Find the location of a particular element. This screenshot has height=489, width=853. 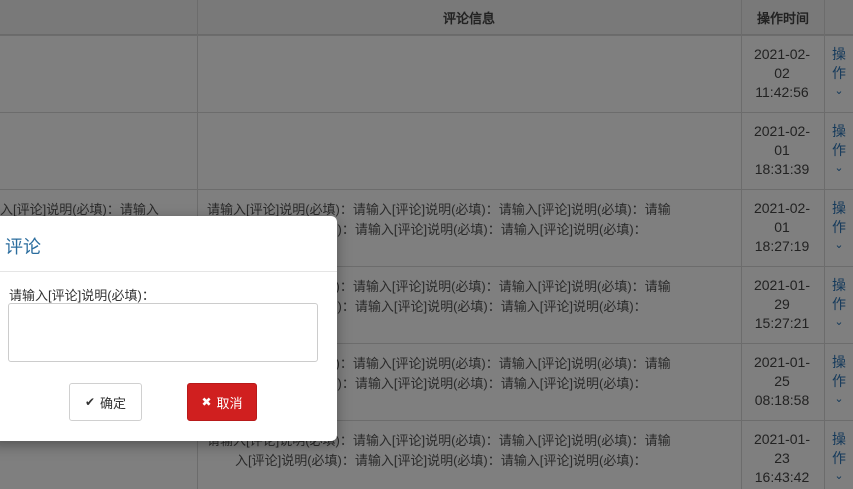

comment-textarea is located at coordinates (163, 332).